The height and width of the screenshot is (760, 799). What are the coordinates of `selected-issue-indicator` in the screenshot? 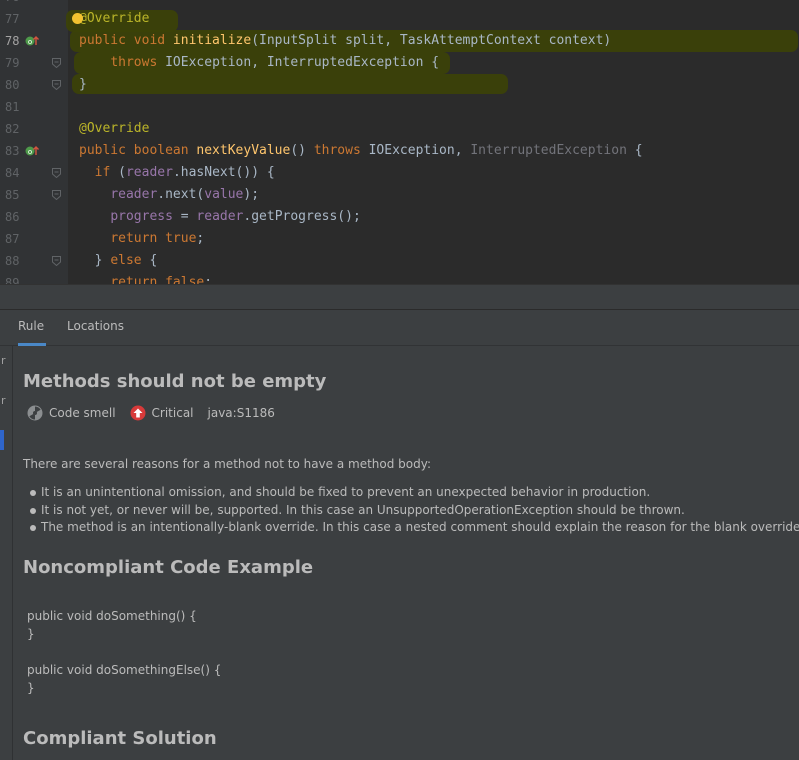 It's located at (2, 440).